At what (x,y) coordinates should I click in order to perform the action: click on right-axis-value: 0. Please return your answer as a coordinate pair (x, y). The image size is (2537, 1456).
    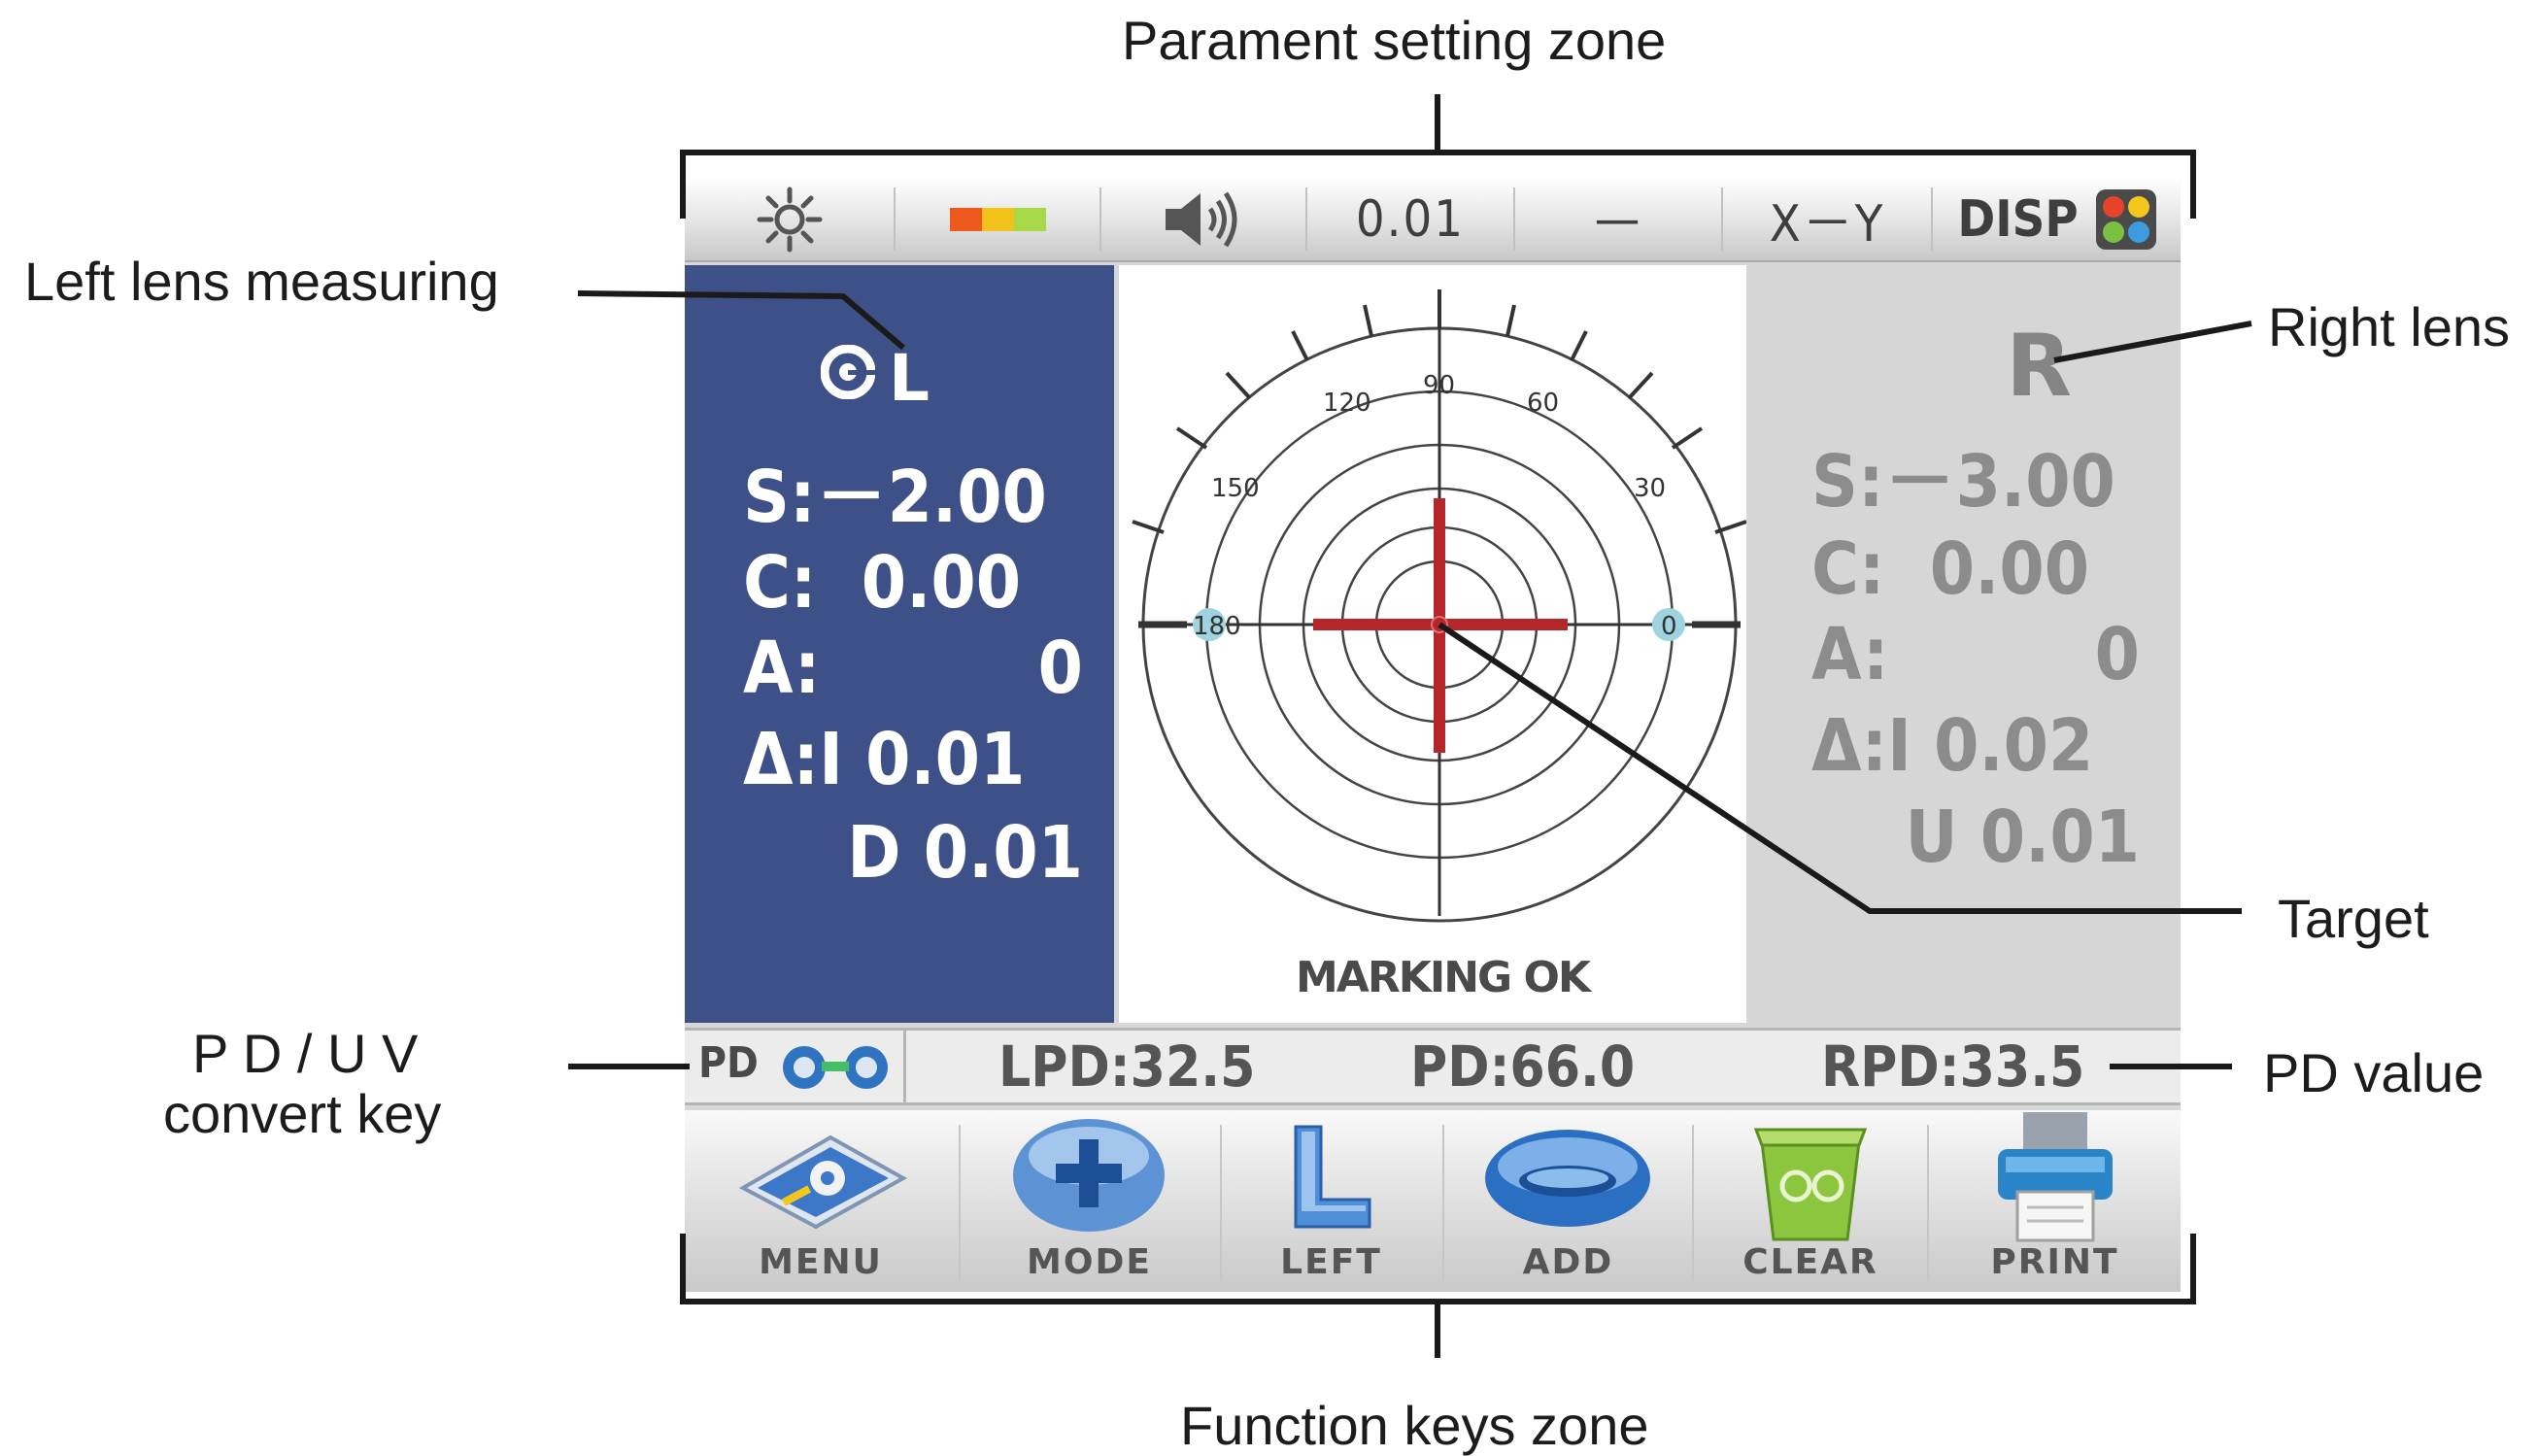
    Looking at the image, I should click on (2117, 654).